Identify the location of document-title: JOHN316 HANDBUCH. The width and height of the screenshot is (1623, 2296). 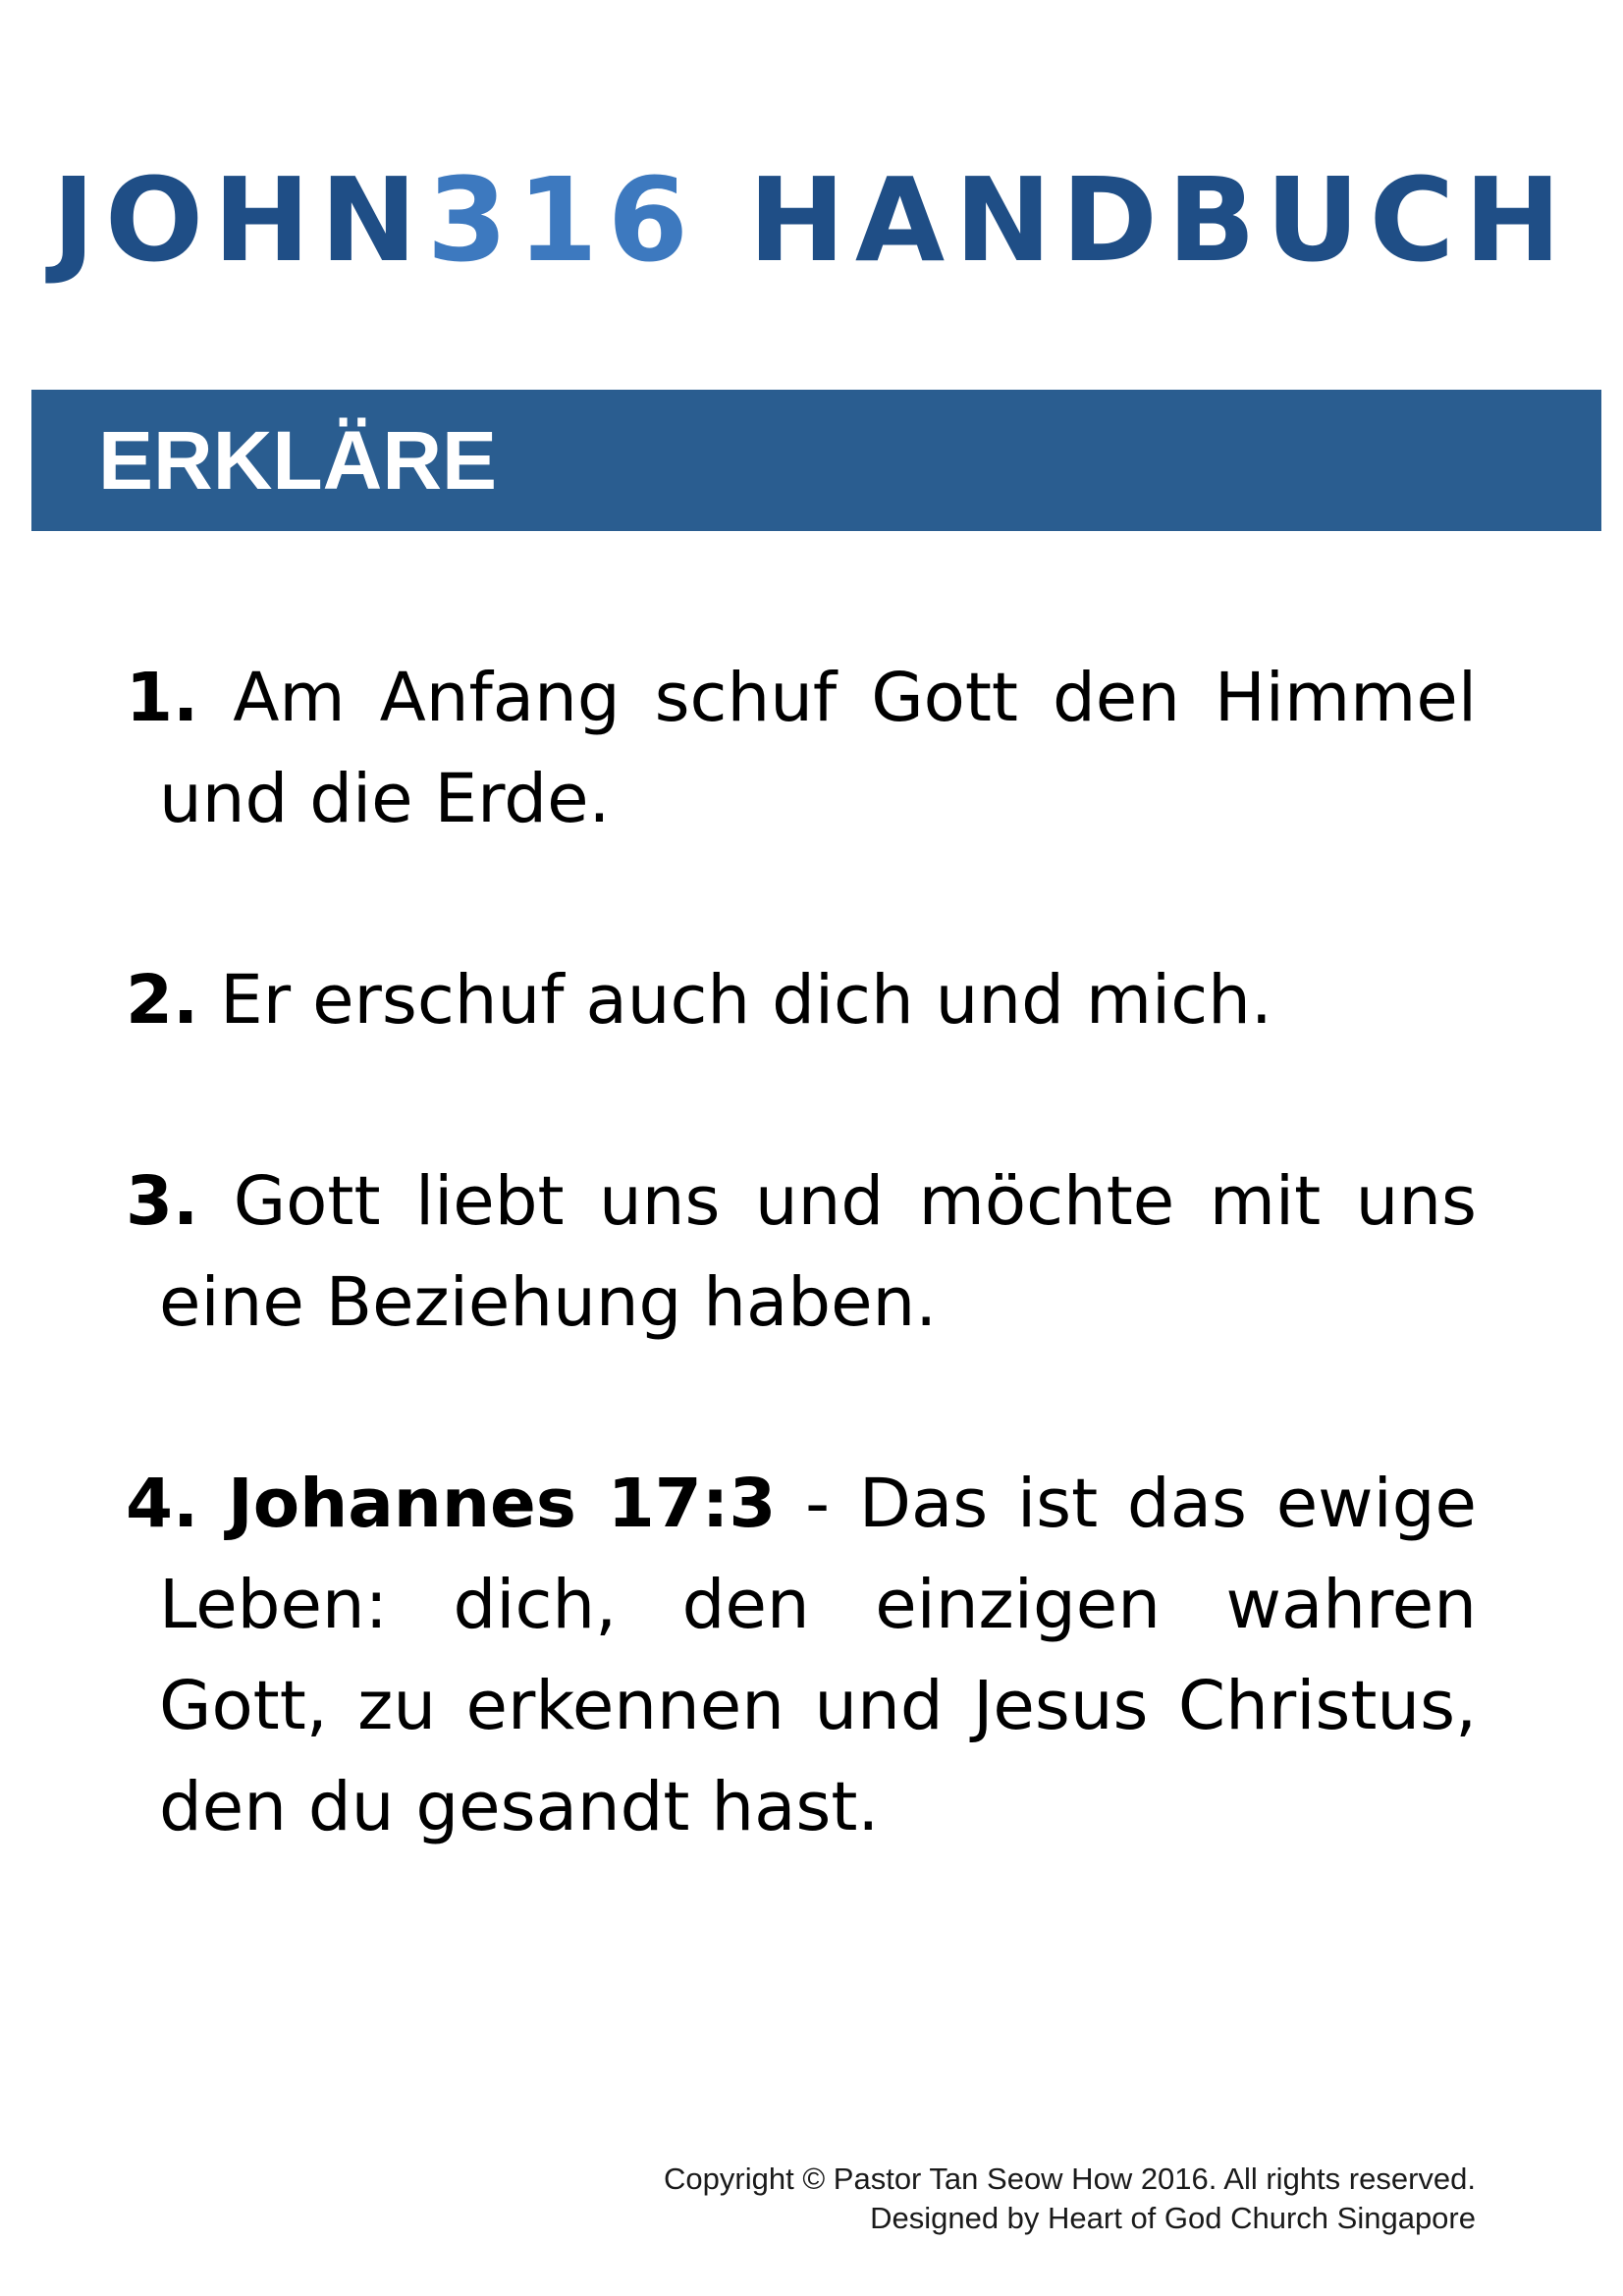
(811, 220).